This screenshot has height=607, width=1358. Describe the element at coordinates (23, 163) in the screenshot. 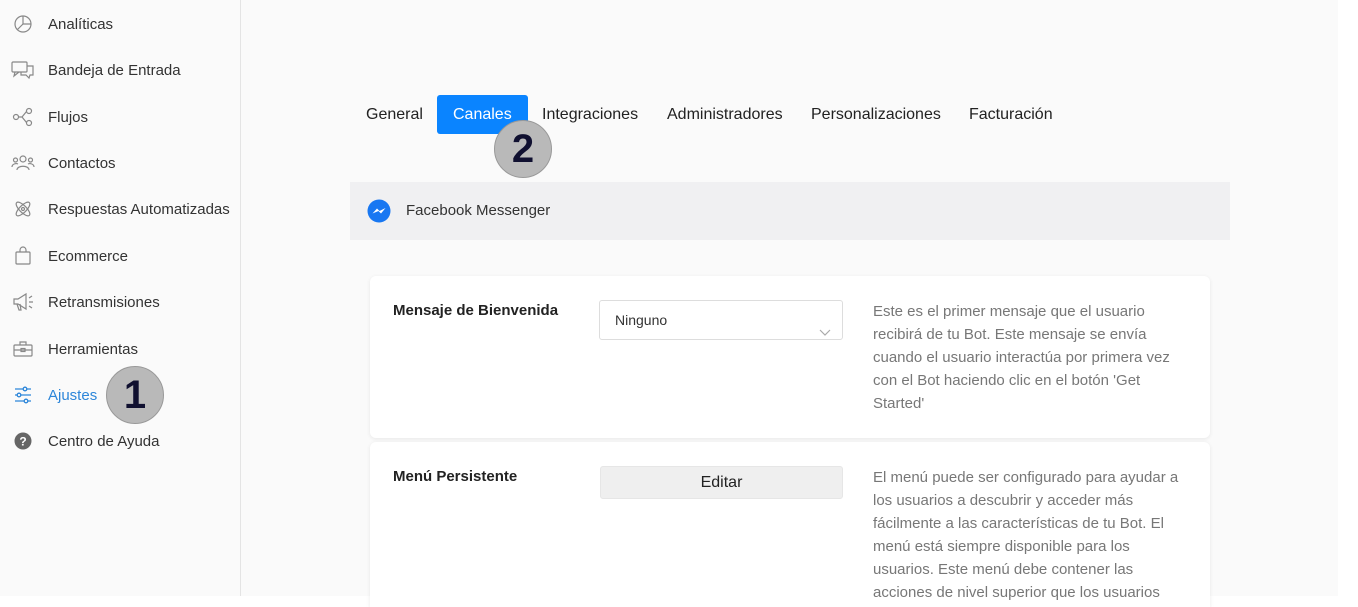

I see `contacts-icon` at that location.